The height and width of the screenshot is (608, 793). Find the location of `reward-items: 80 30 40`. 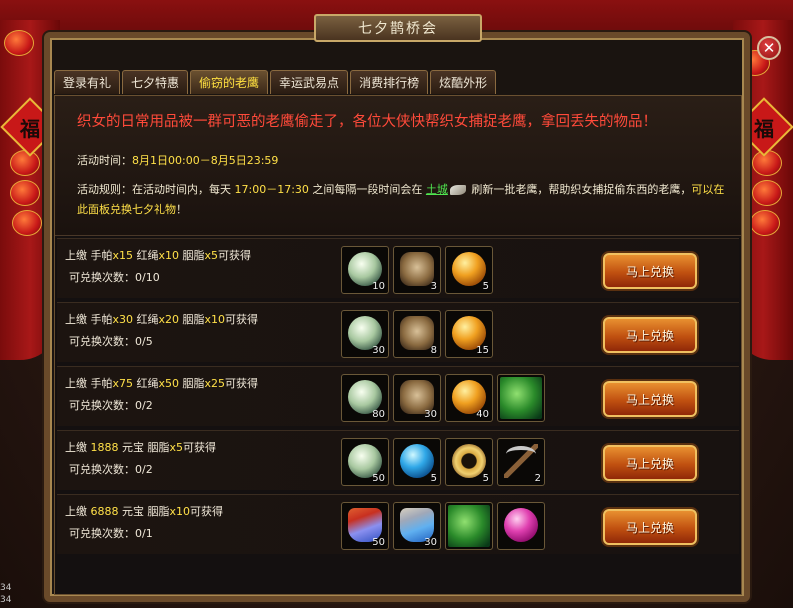

reward-items: 80 30 40 is located at coordinates (443, 398).